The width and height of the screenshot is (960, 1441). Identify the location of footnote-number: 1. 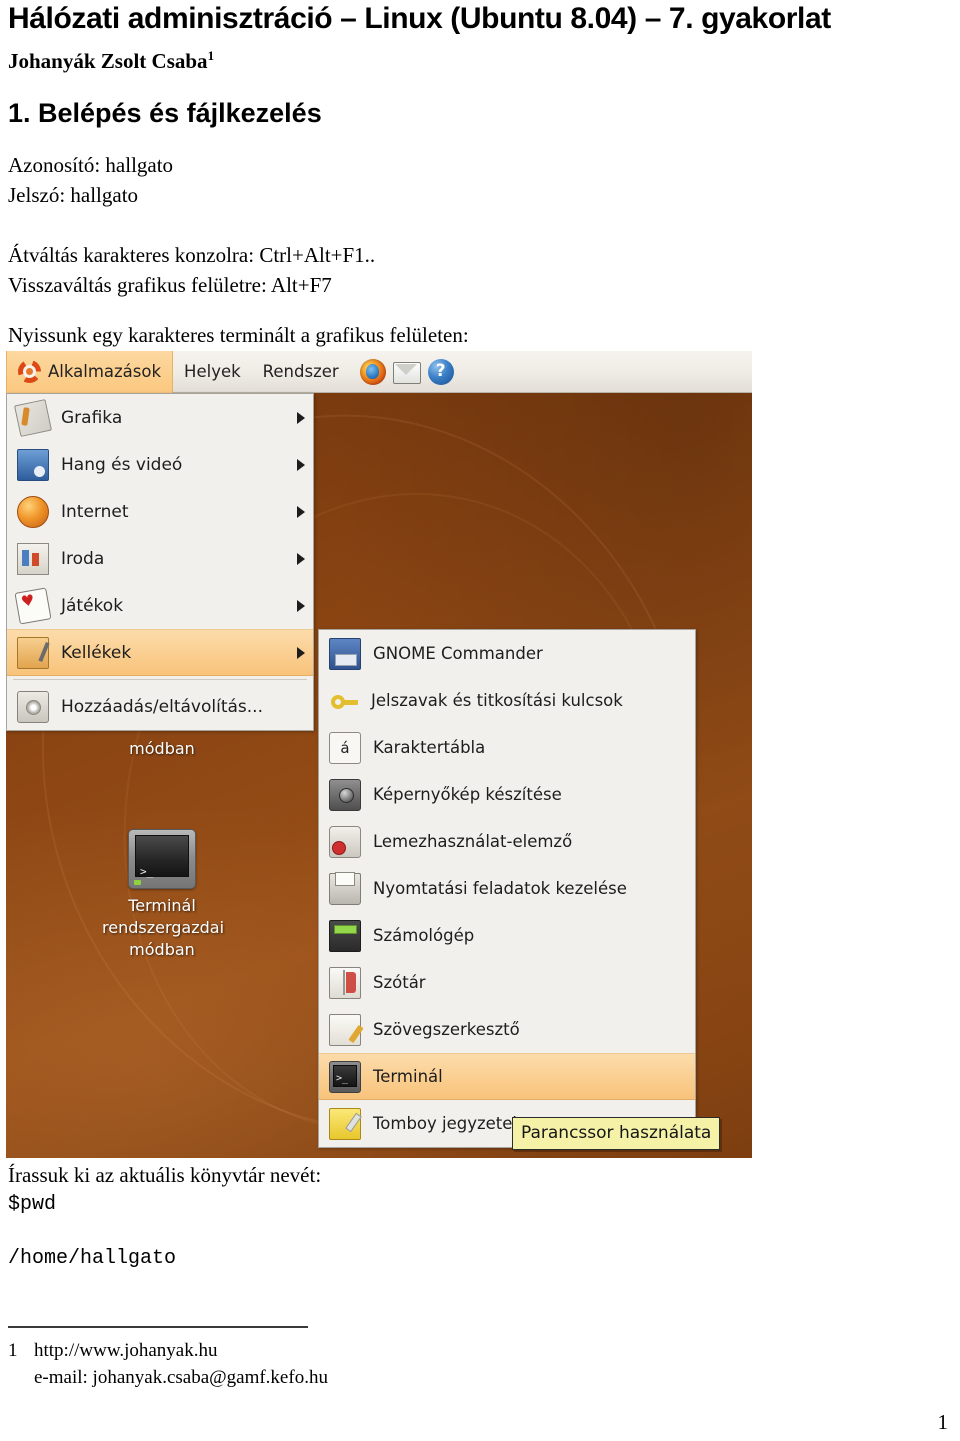
(13, 1350).